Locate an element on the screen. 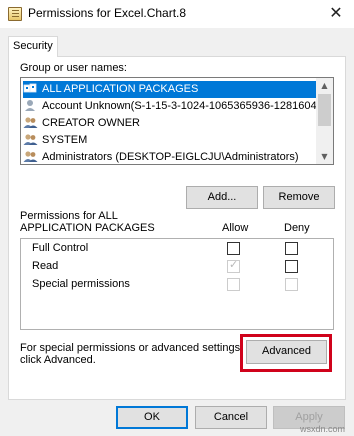  full-control-allow-checkbox is located at coordinates (233, 248).